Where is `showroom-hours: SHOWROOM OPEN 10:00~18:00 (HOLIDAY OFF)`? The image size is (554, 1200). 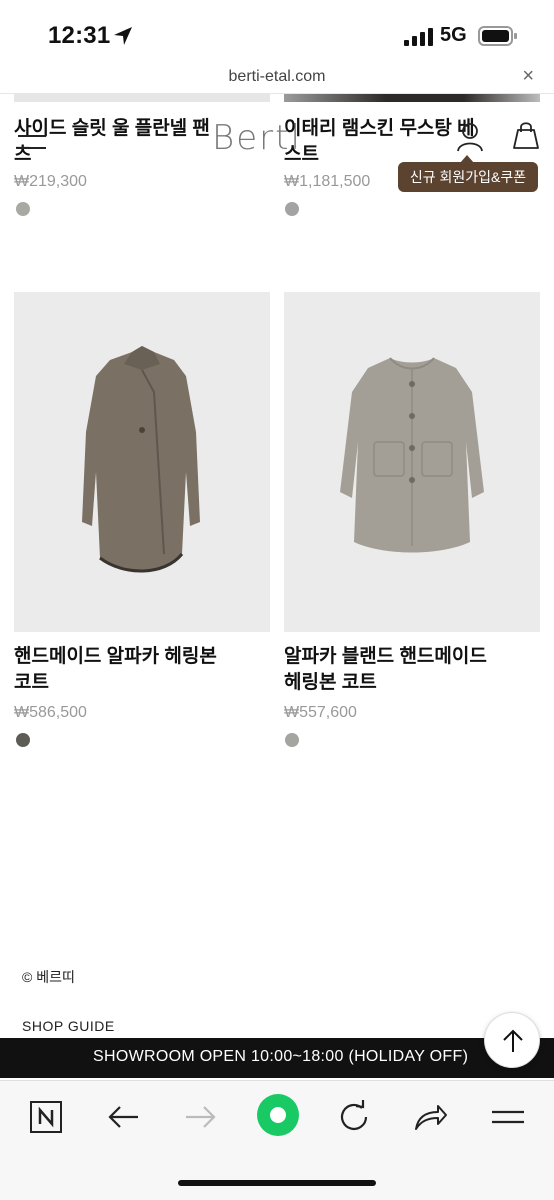
showroom-hours: SHOWROOM OPEN 10:00~18:00 (HOLIDAY OFF) is located at coordinates (281, 1056).